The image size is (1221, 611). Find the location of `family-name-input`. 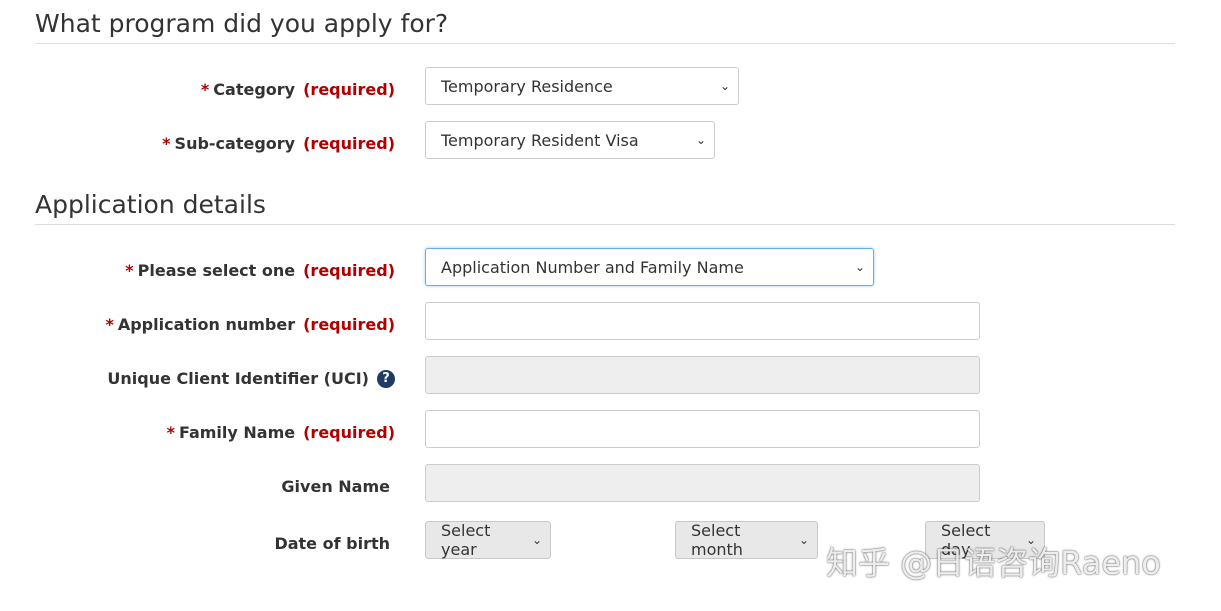

family-name-input is located at coordinates (702, 429).